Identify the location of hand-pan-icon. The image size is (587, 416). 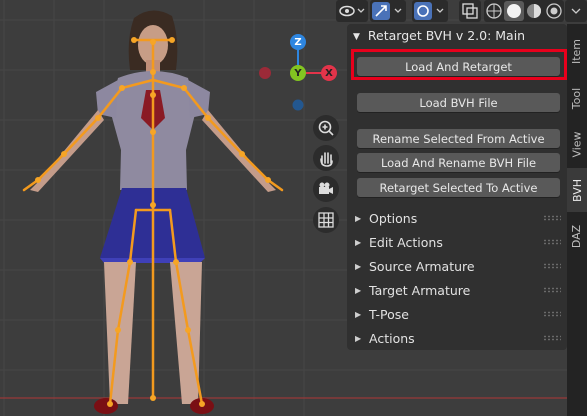
(326, 159).